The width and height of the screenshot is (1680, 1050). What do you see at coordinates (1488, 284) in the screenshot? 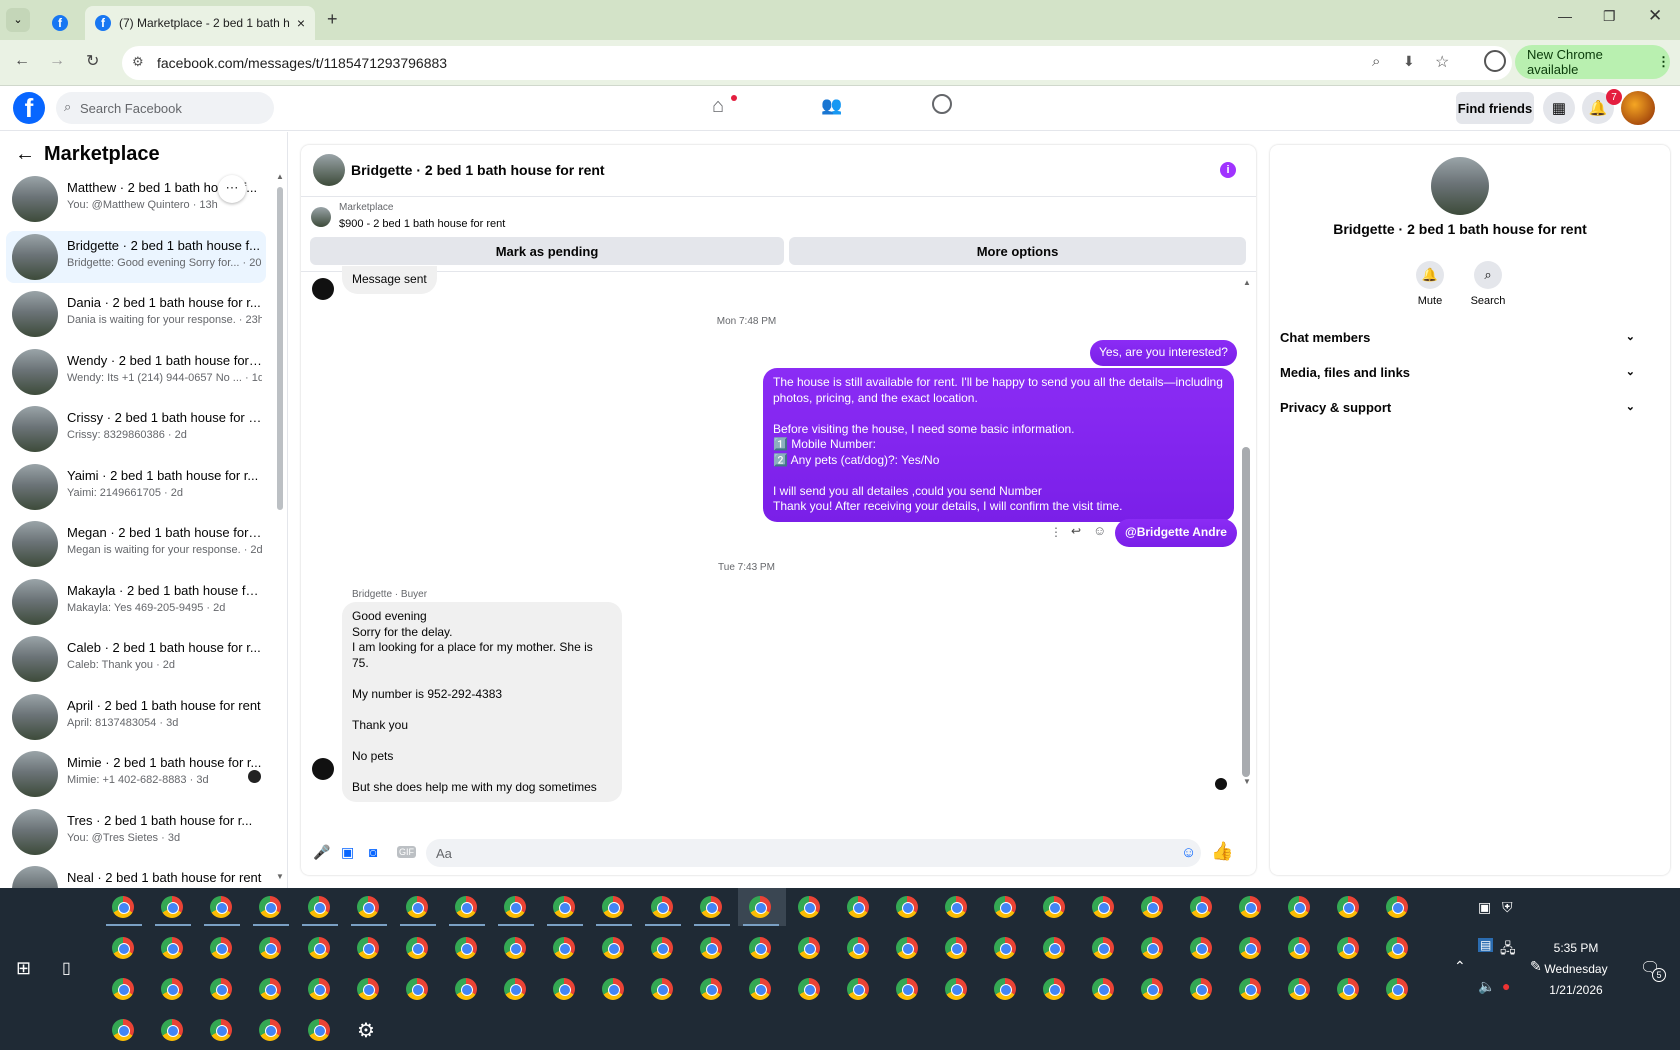
I see `search-conversation-button: ⌕ Search` at bounding box center [1488, 284].